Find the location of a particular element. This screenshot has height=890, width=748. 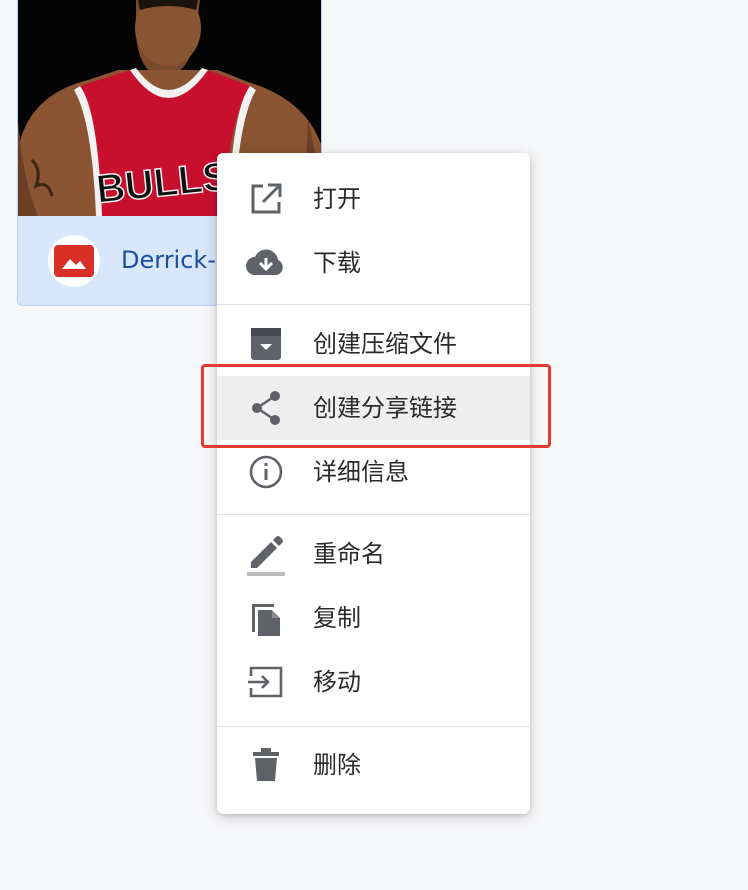

menu-item-create-archive: 创建压缩文件 is located at coordinates (373, 344).